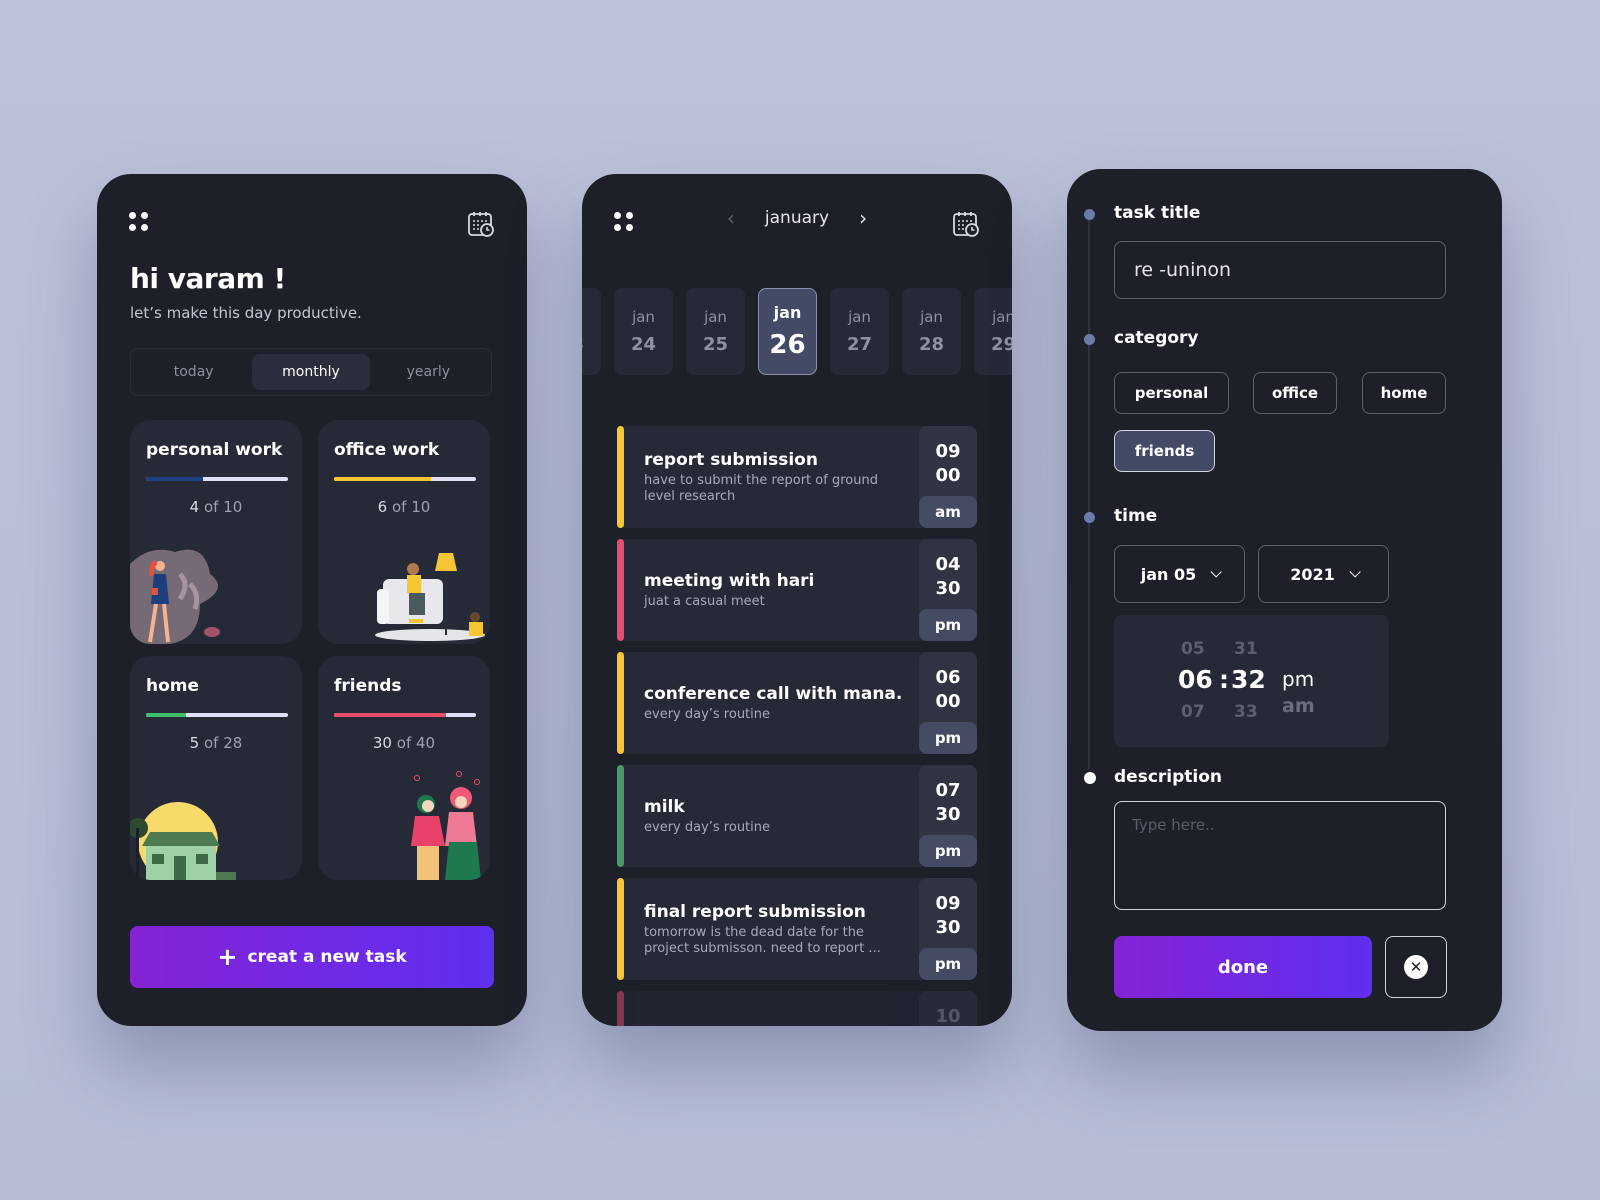 This screenshot has height=1200, width=1600. What do you see at coordinates (948, 477) in the screenshot?
I see `task-time: 09 00 am` at bounding box center [948, 477].